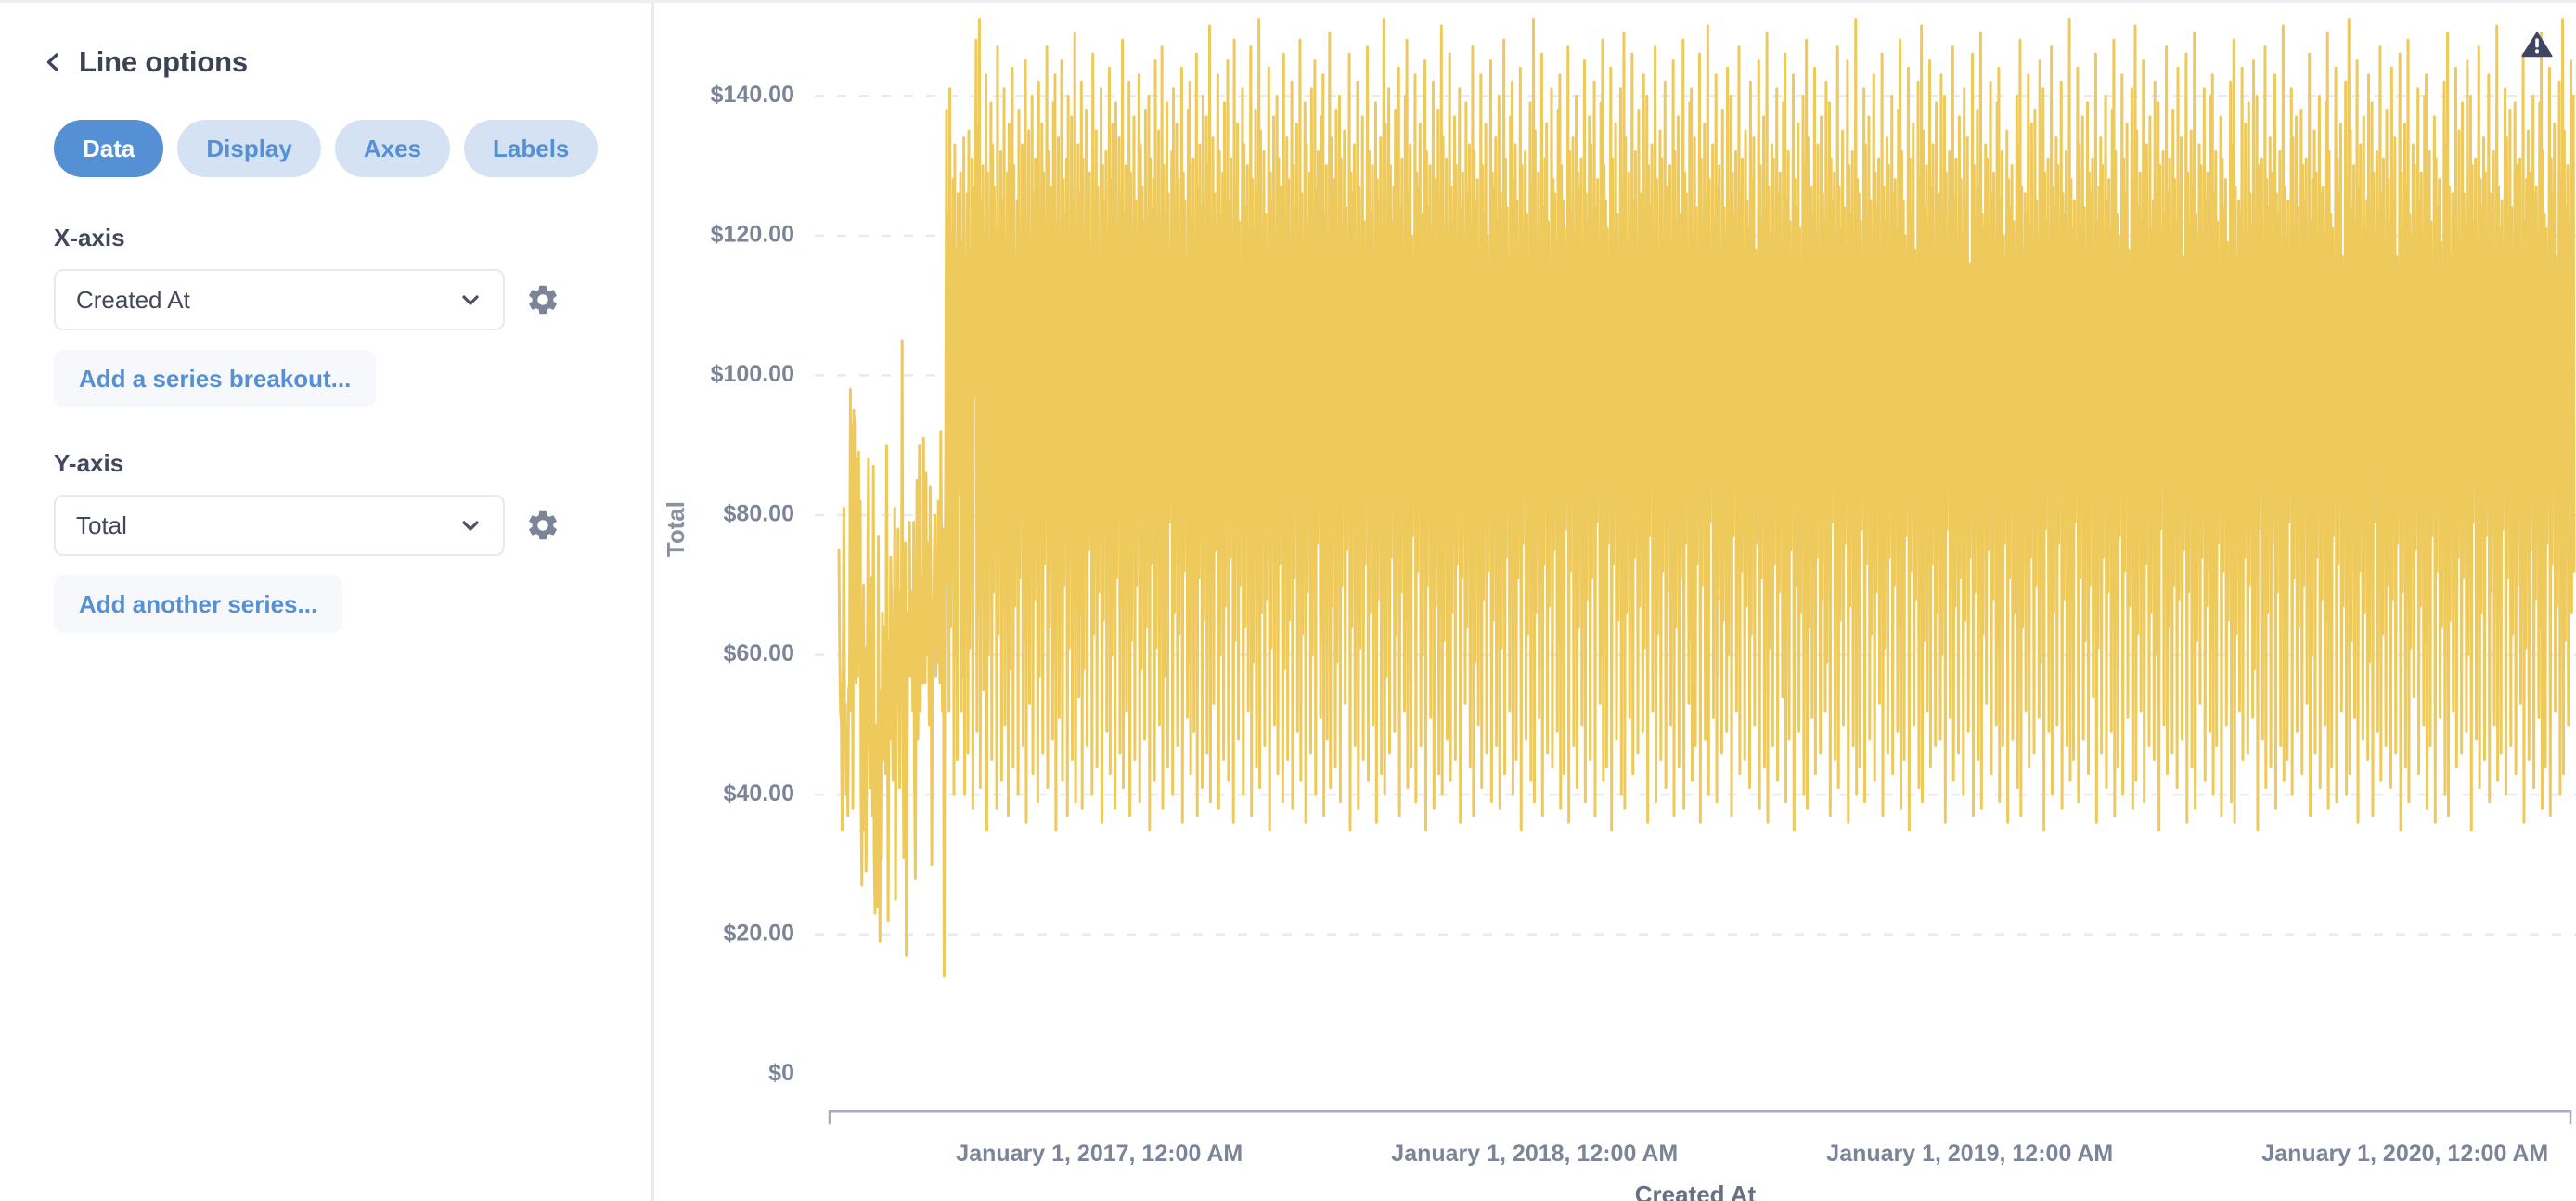 The width and height of the screenshot is (2576, 1201). Describe the element at coordinates (759, 794) in the screenshot. I see `y-tick-label: $40.00` at that location.